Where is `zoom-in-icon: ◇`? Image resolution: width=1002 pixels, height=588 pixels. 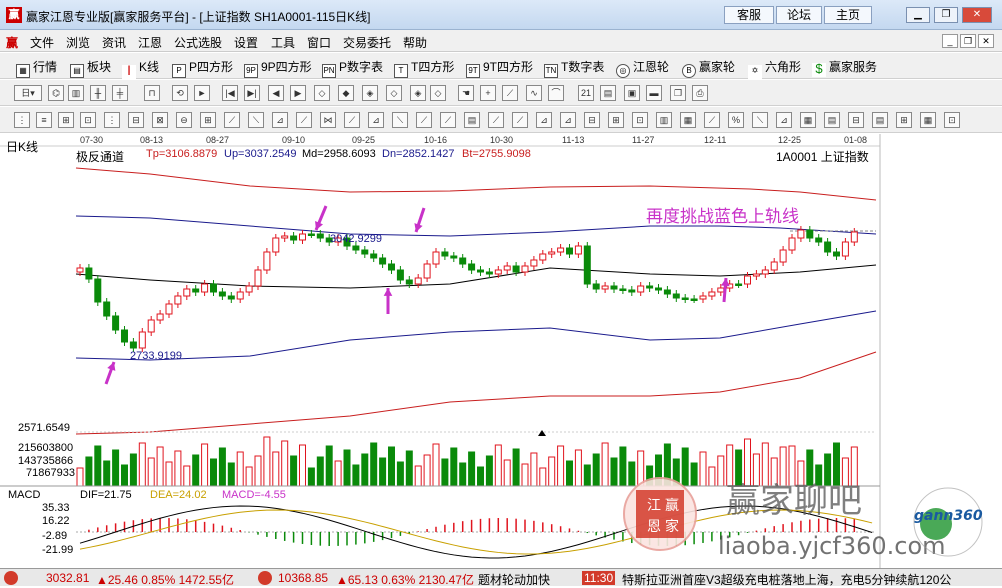 zoom-in-icon: ◇ is located at coordinates (322, 93).